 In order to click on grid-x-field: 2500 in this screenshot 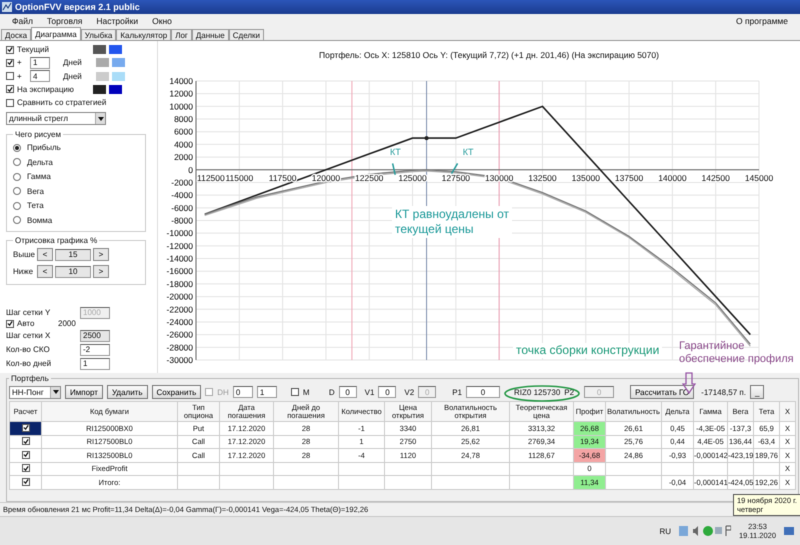, I will do `click(95, 336)`.